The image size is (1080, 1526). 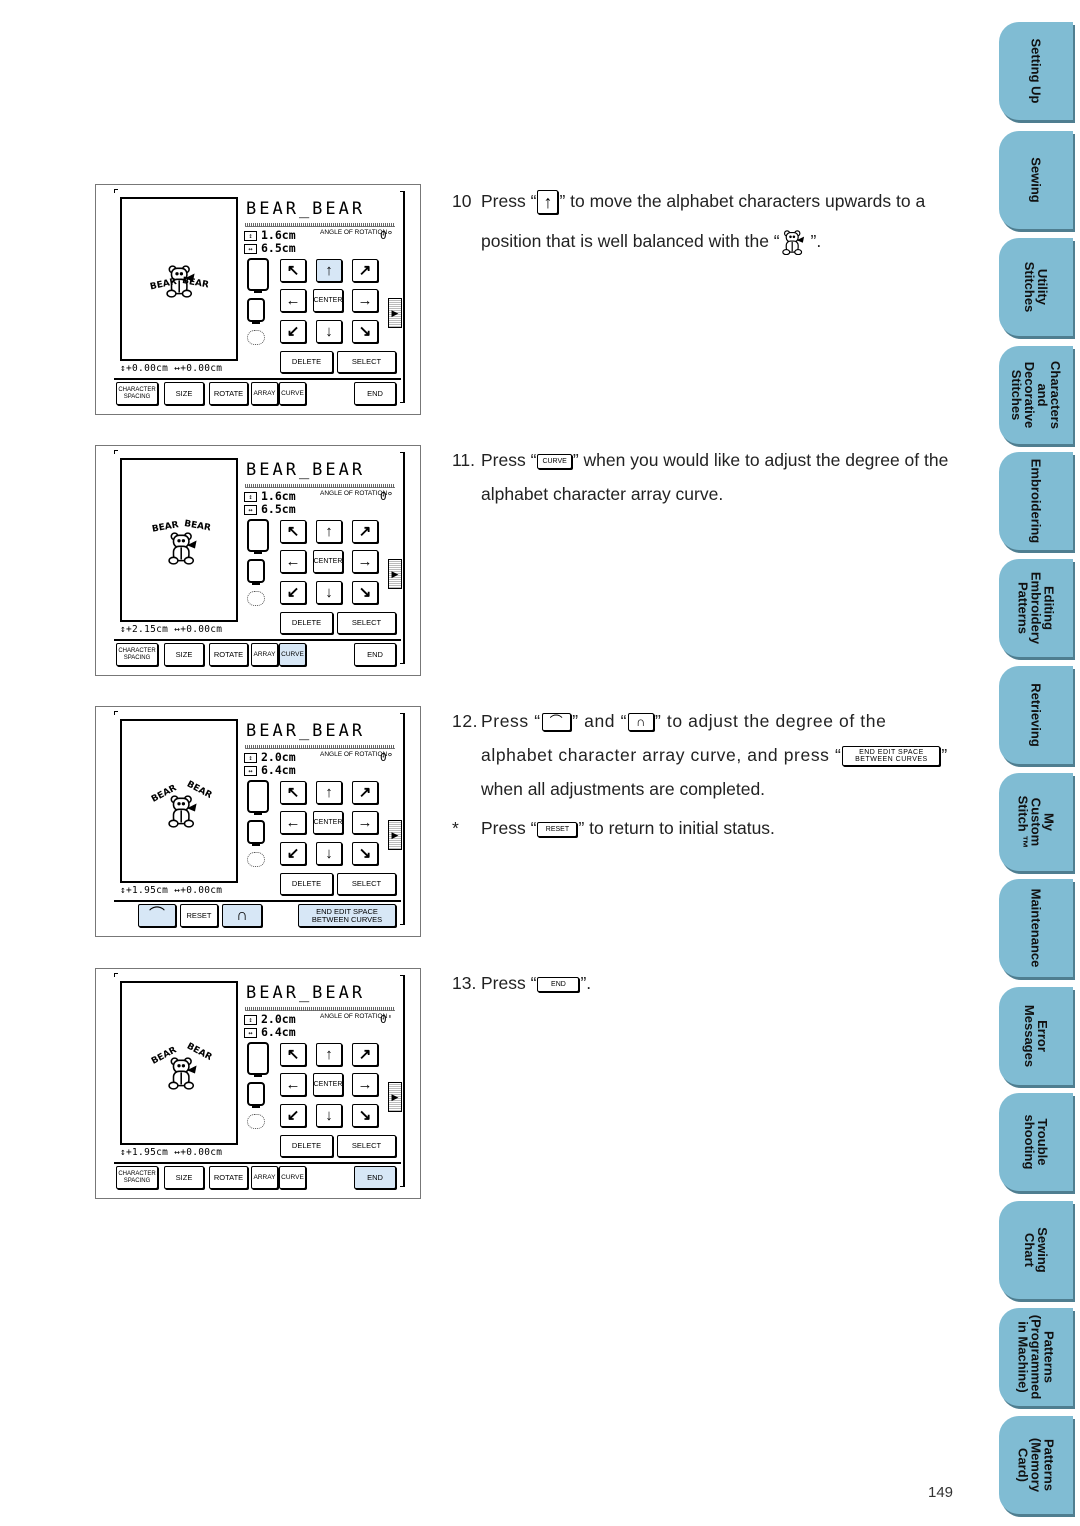 I want to click on curve-decrease-button: ⌒, so click(x=157, y=915).